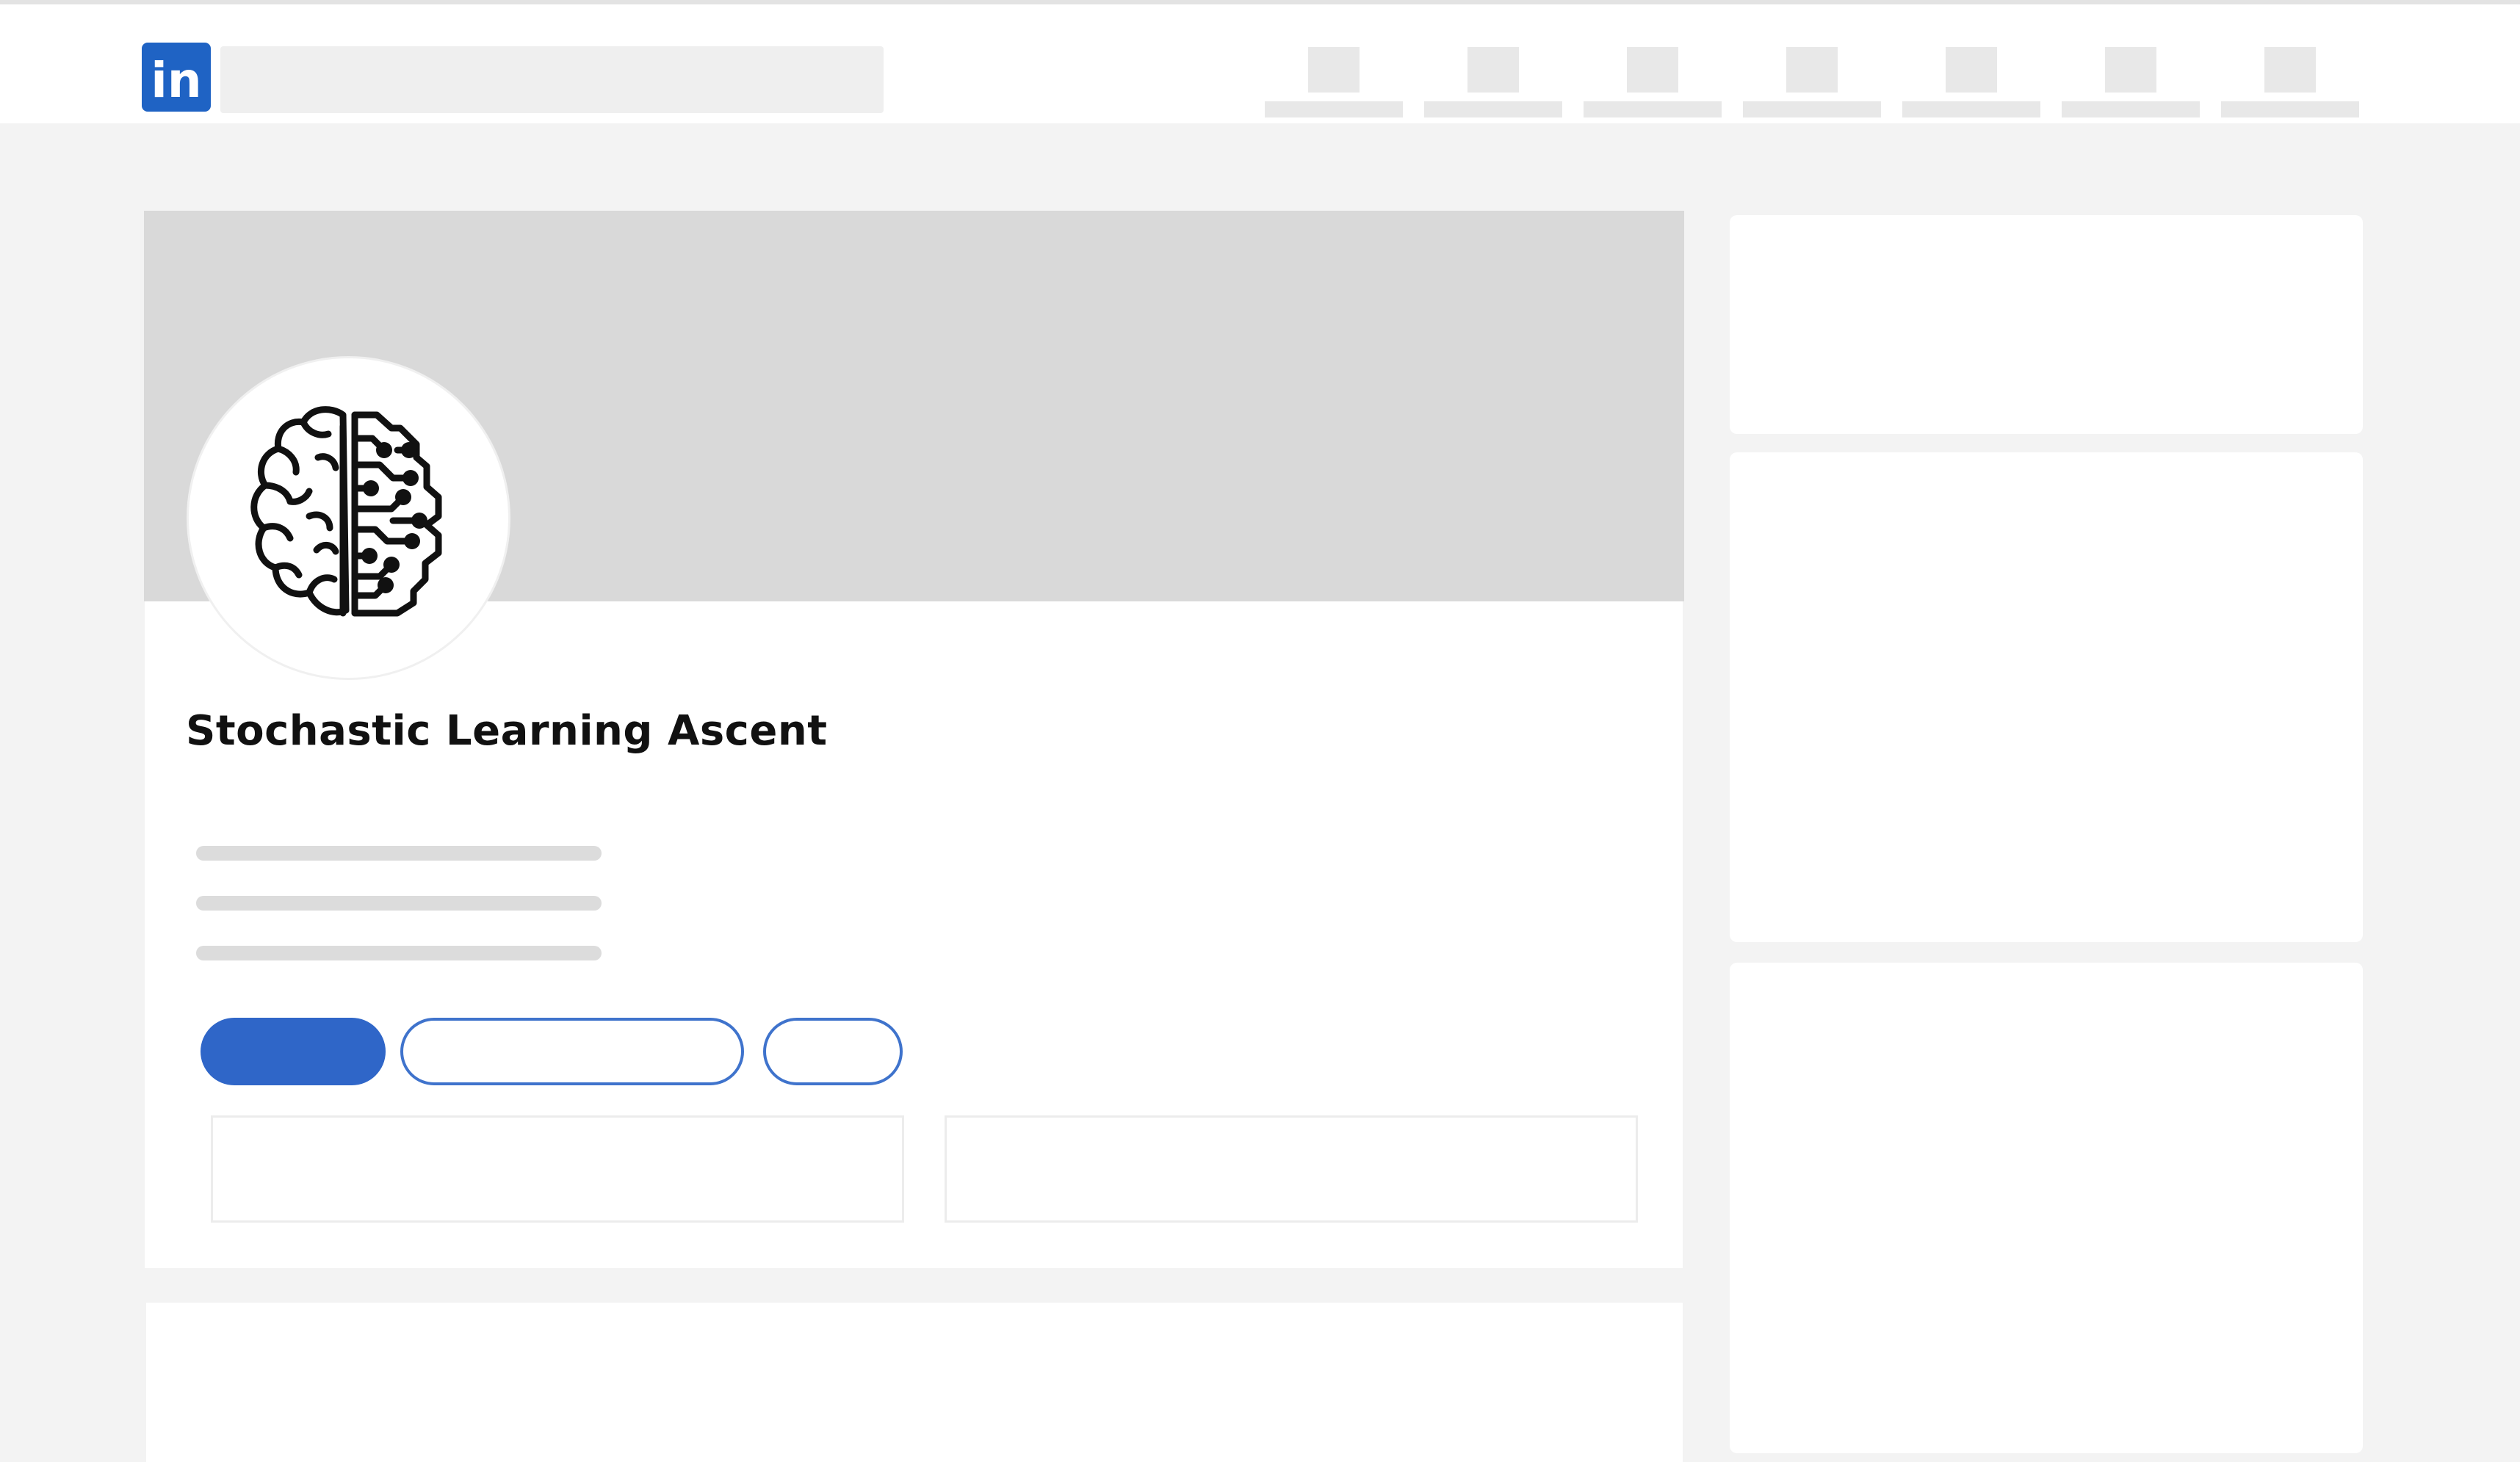  What do you see at coordinates (552, 79) in the screenshot?
I see `search-input` at bounding box center [552, 79].